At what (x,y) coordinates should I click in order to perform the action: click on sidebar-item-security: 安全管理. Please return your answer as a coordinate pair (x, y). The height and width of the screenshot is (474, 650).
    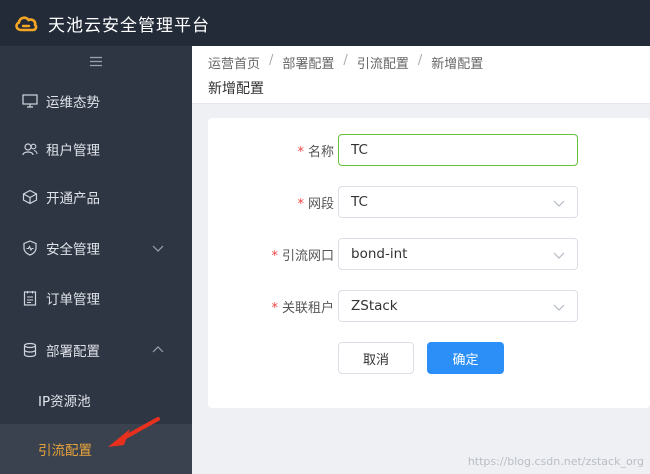
    Looking at the image, I should click on (96, 248).